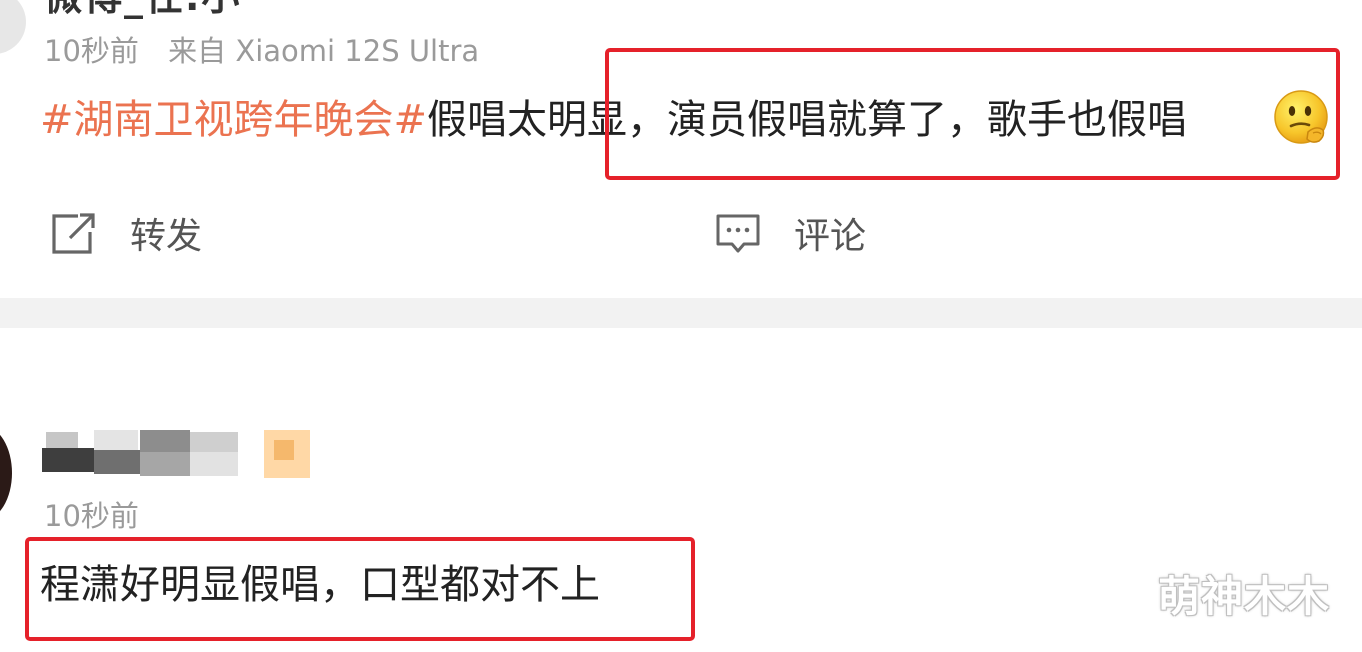 This screenshot has height=652, width=1362. What do you see at coordinates (830, 236) in the screenshot?
I see `comment-label: 评论` at bounding box center [830, 236].